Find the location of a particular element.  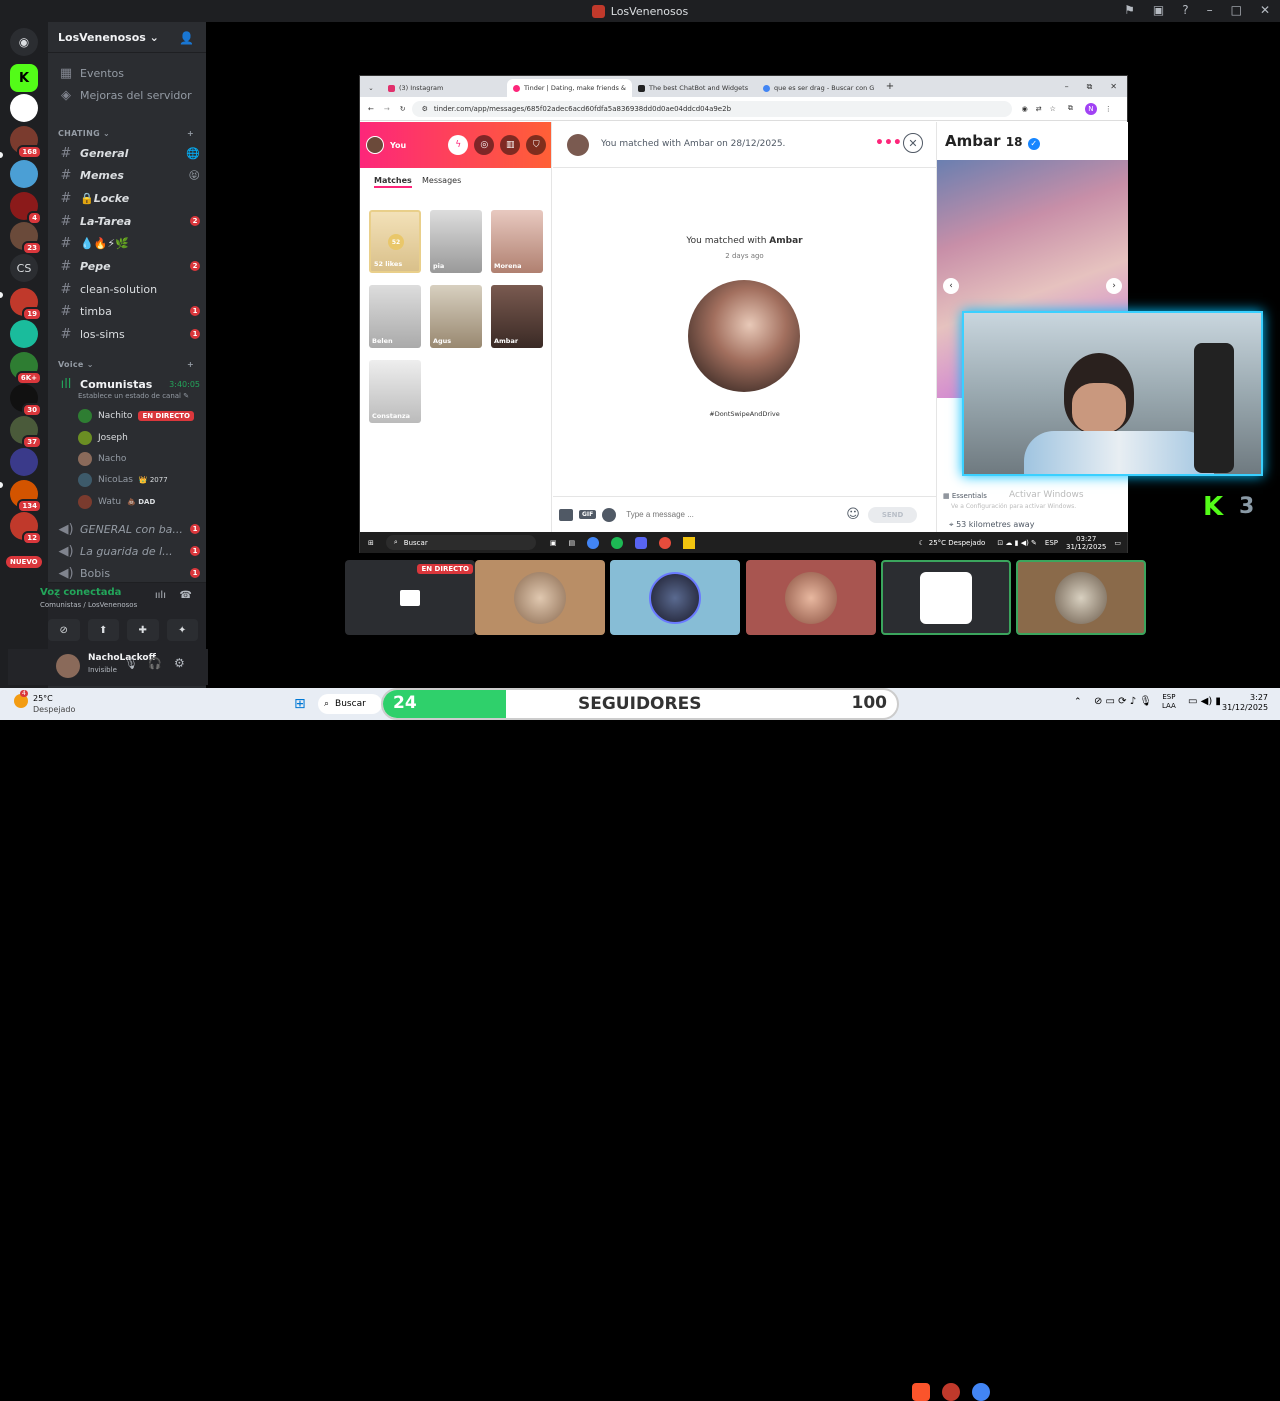

spotify-icon is located at coordinates (617, 542).